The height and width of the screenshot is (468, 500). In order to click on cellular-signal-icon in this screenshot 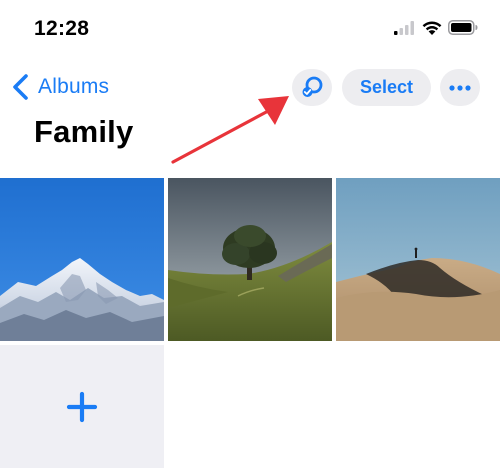, I will do `click(404, 28)`.